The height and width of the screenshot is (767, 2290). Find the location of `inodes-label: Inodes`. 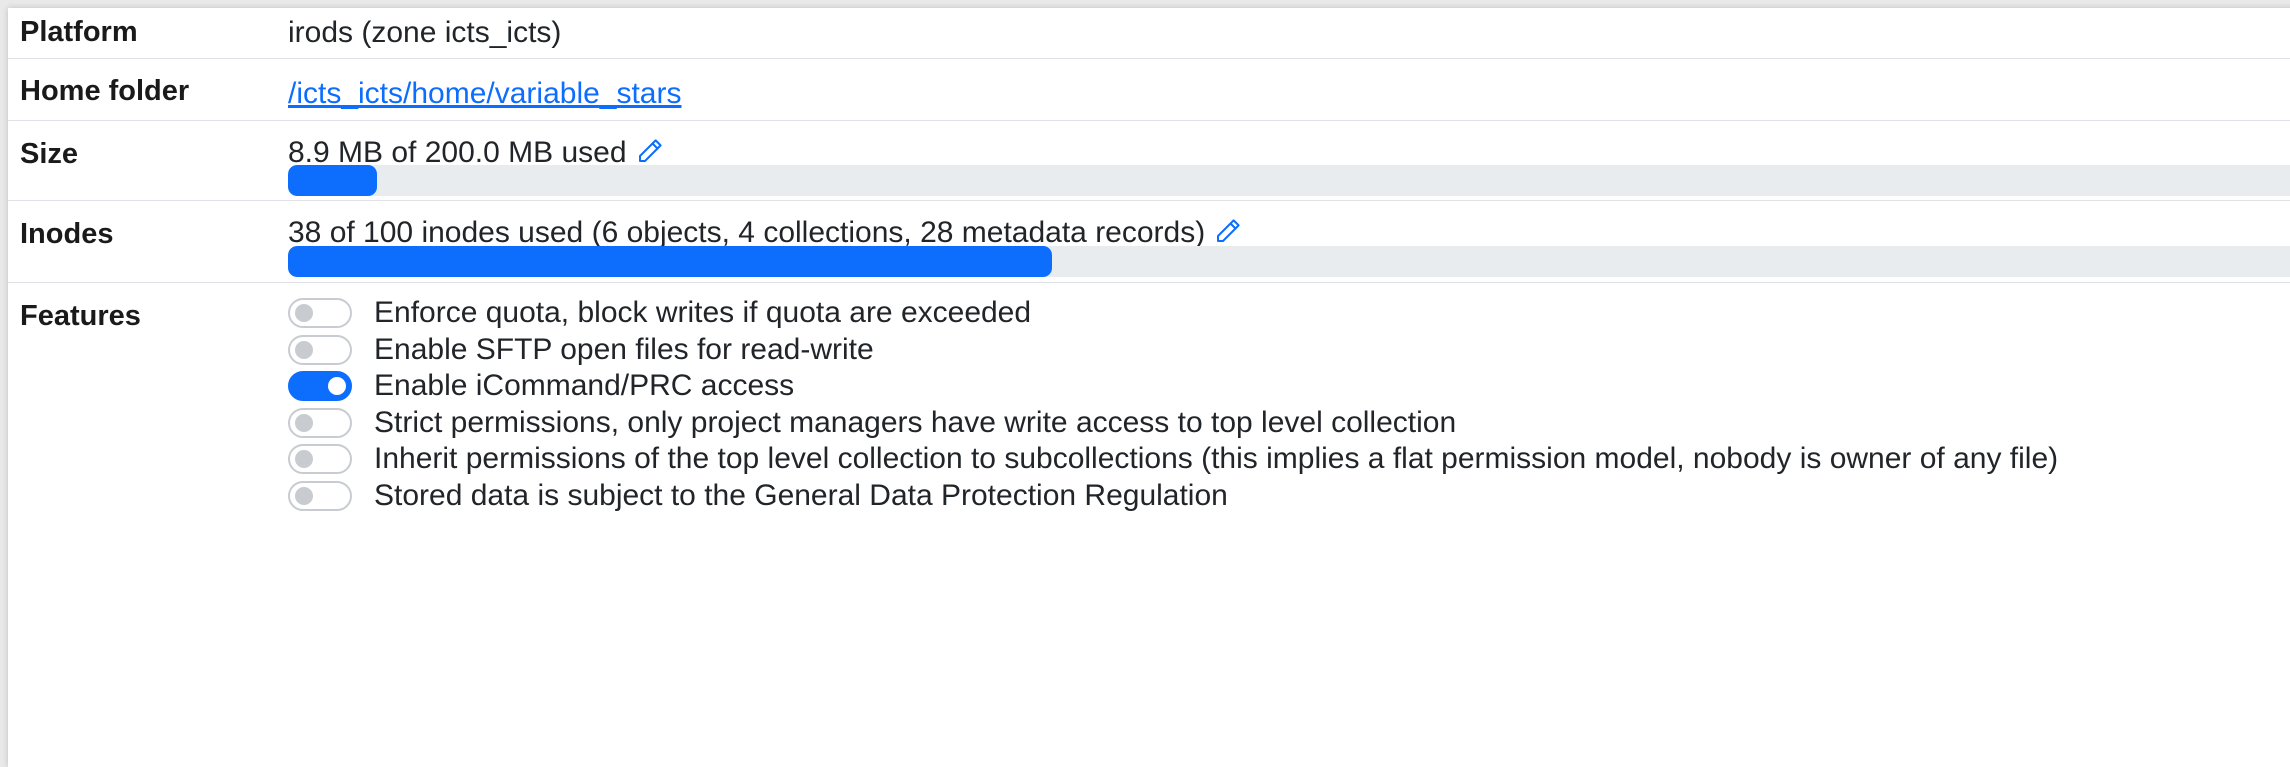

inodes-label: Inodes is located at coordinates (67, 234).